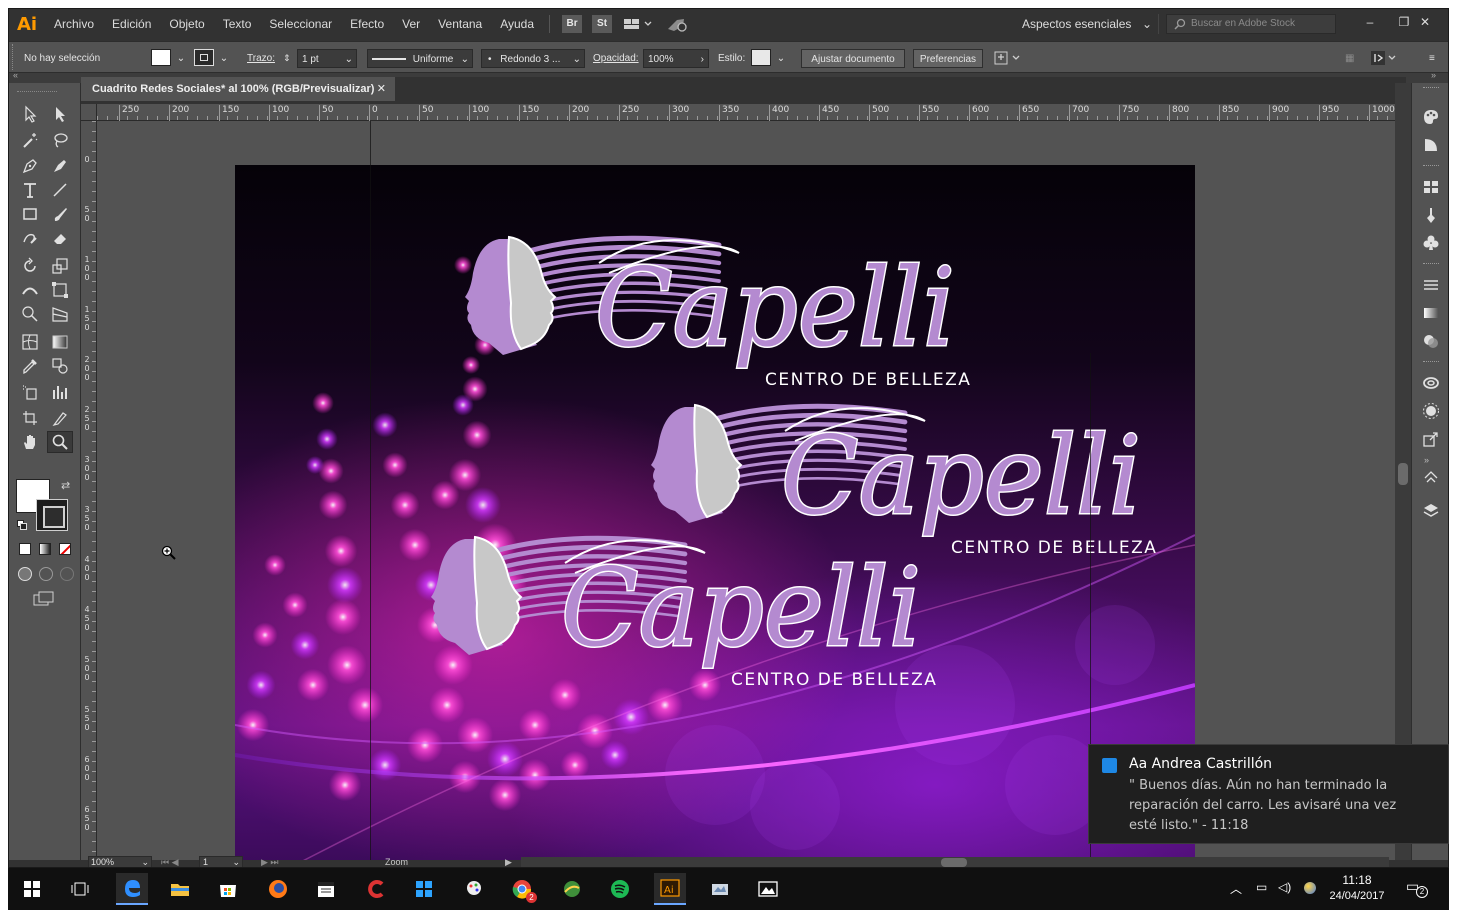 The image size is (1457, 917). I want to click on free-transform-tool, so click(60, 290).